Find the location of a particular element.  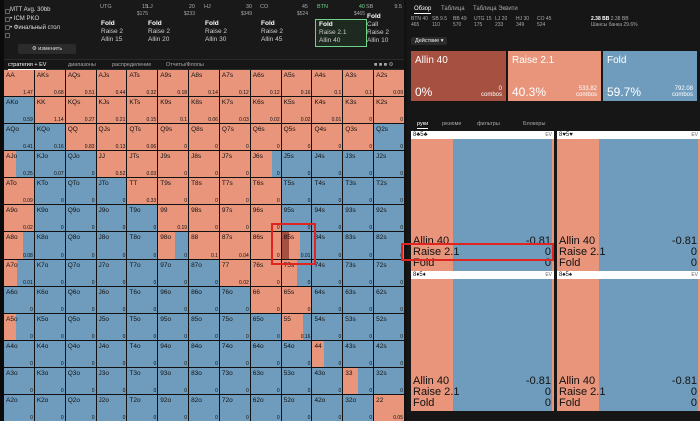

position-hj: HJ 30 $349 Fold Raise 2 Allin 30 is located at coordinates (228, 30).